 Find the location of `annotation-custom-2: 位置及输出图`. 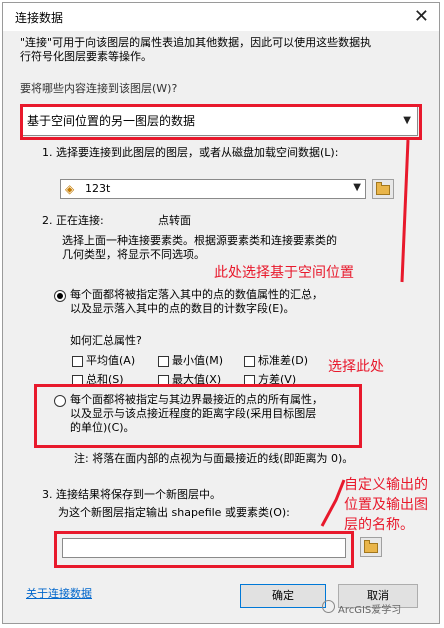

annotation-custom-2: 位置及输出图 is located at coordinates (386, 505).